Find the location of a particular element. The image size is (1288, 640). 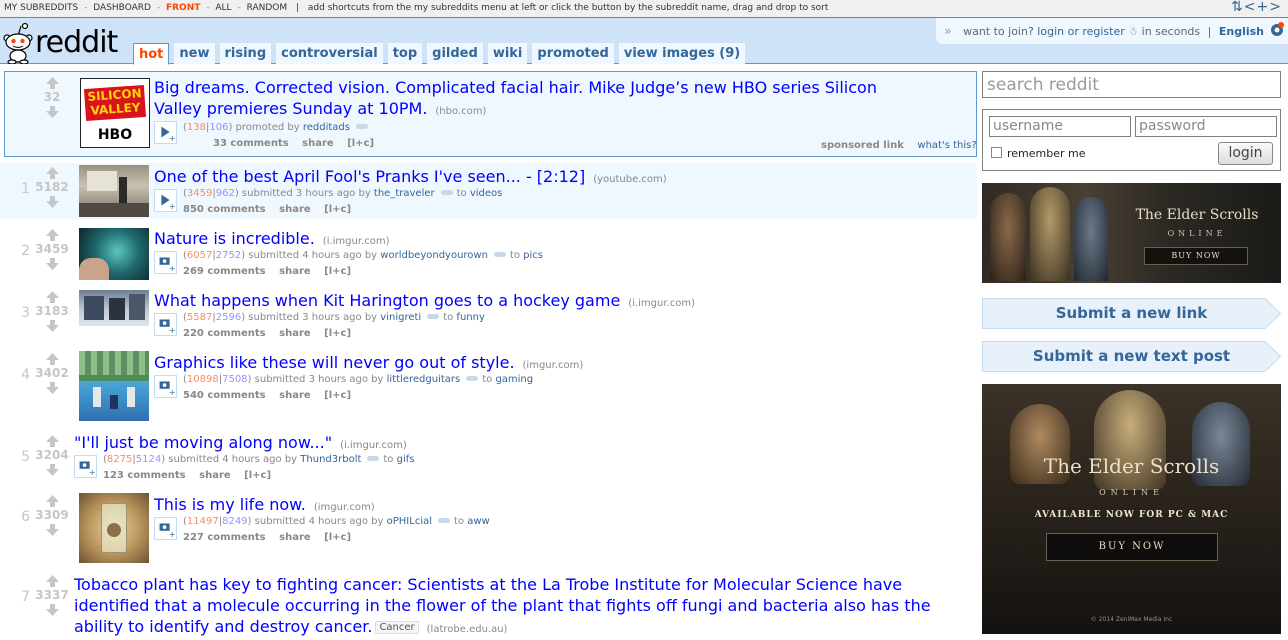

my-subreddits-menu: MY SUBREDDITS is located at coordinates (41, 8).